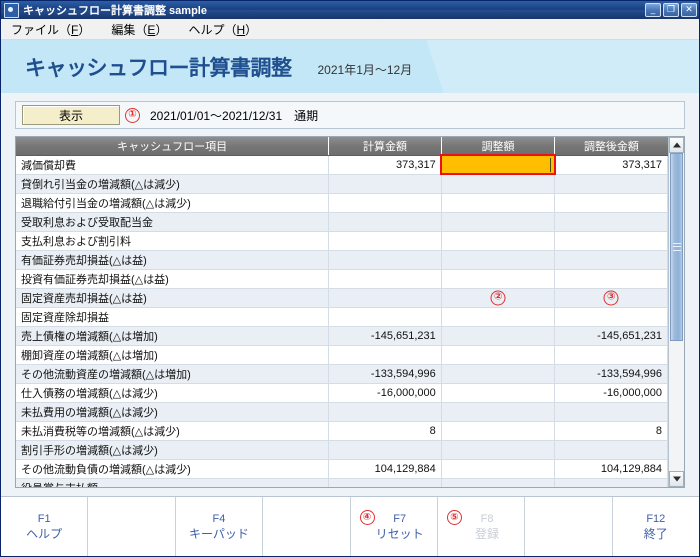  What do you see at coordinates (385, 165) in the screenshot?
I see `cell-calculated-amount: 373,317` at bounding box center [385, 165].